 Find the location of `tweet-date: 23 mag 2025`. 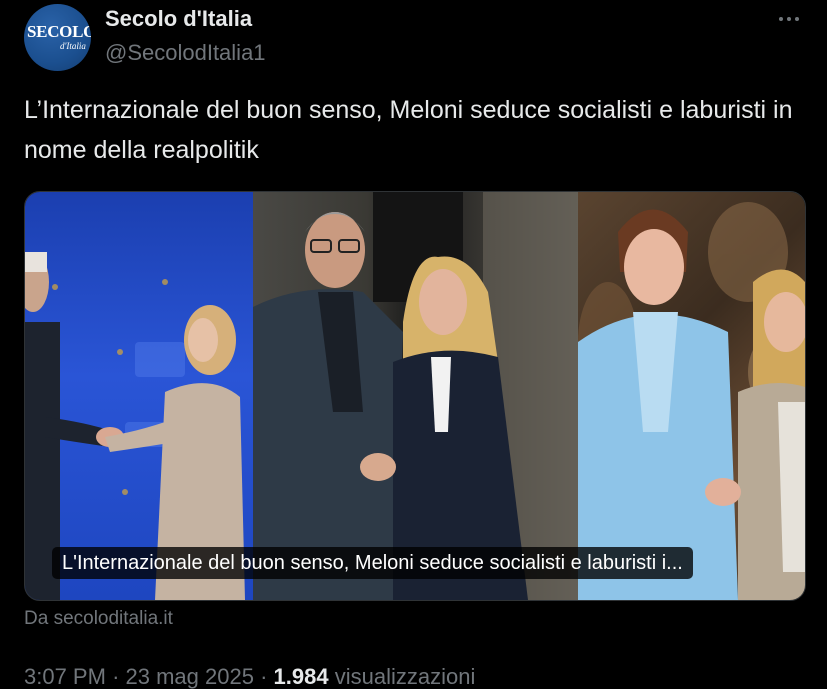

tweet-date: 23 mag 2025 is located at coordinates (190, 676).